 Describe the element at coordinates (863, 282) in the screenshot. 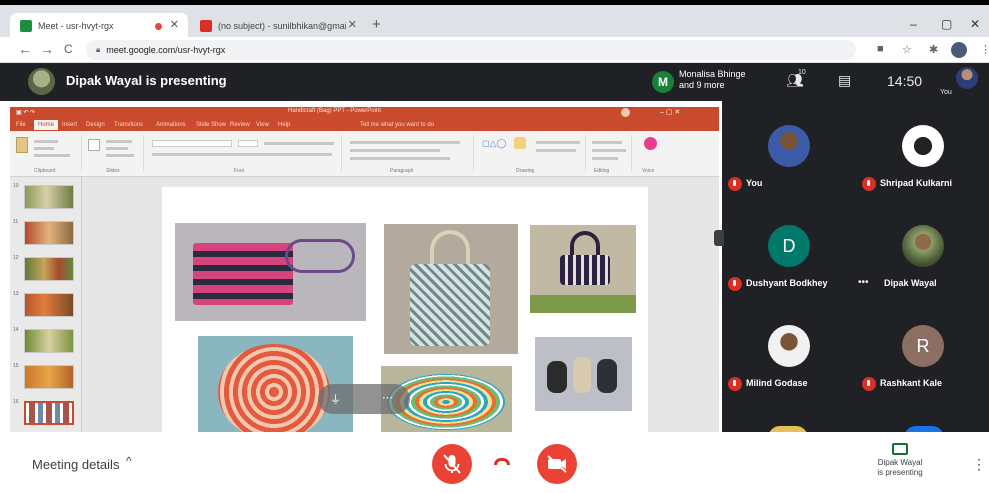

I see `more-options-icon: •••` at that location.